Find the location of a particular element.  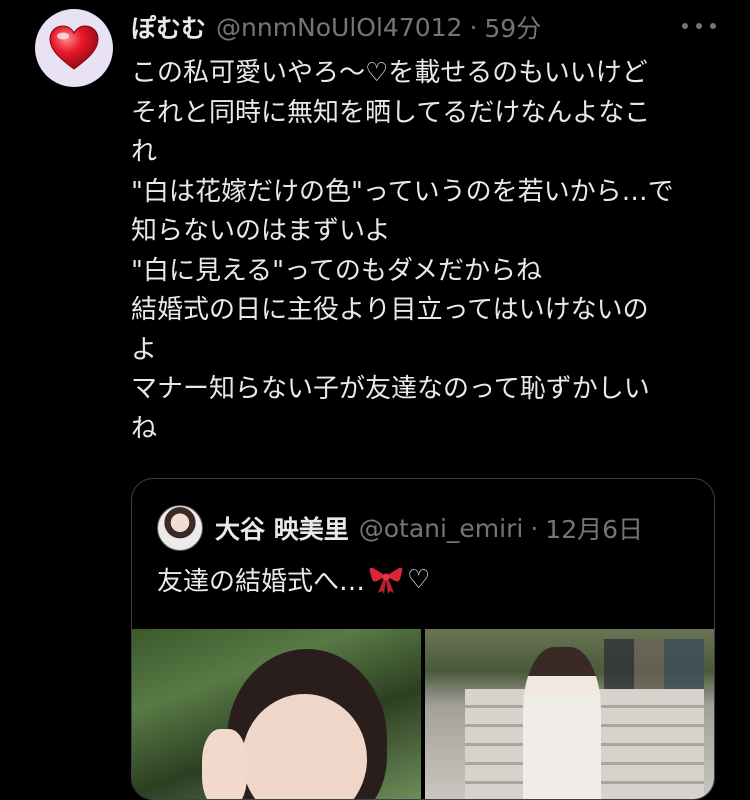

quoted-user-handle: @otani_emiri is located at coordinates (441, 528).